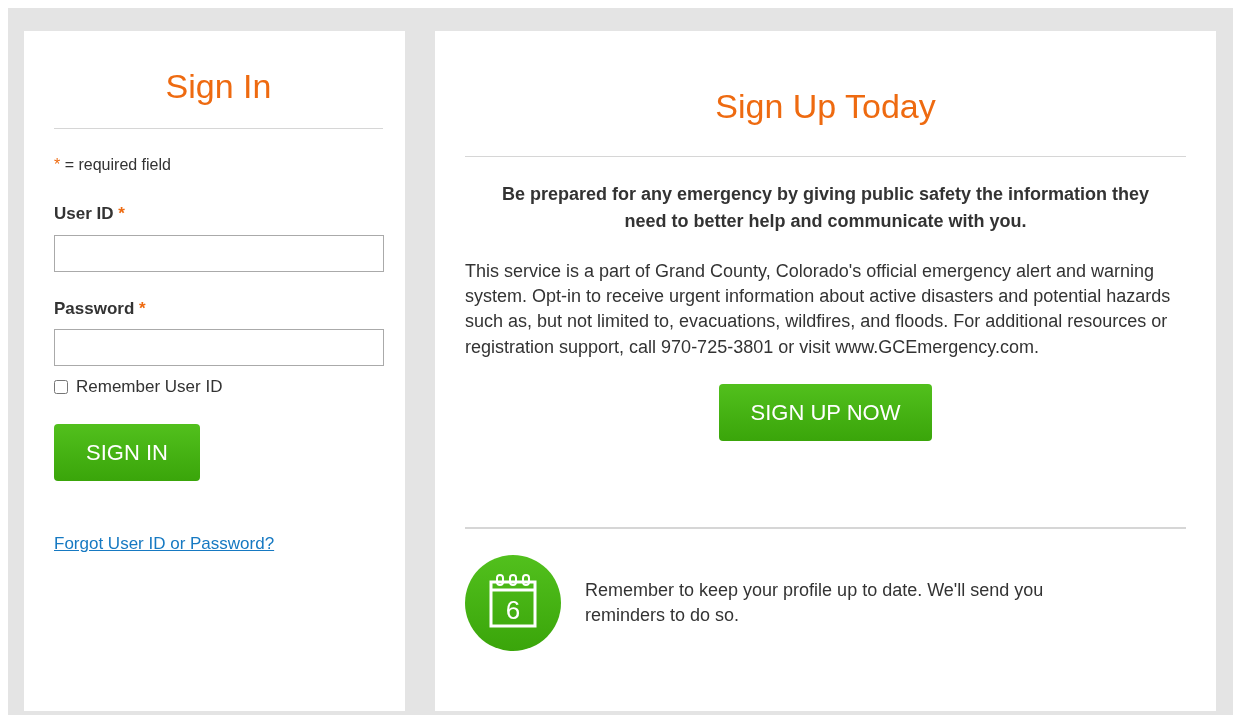 This screenshot has height=715, width=1233. I want to click on reminder-text: Remember to keep your profile up to date. We'll send you reminders to do so., so click(815, 602).